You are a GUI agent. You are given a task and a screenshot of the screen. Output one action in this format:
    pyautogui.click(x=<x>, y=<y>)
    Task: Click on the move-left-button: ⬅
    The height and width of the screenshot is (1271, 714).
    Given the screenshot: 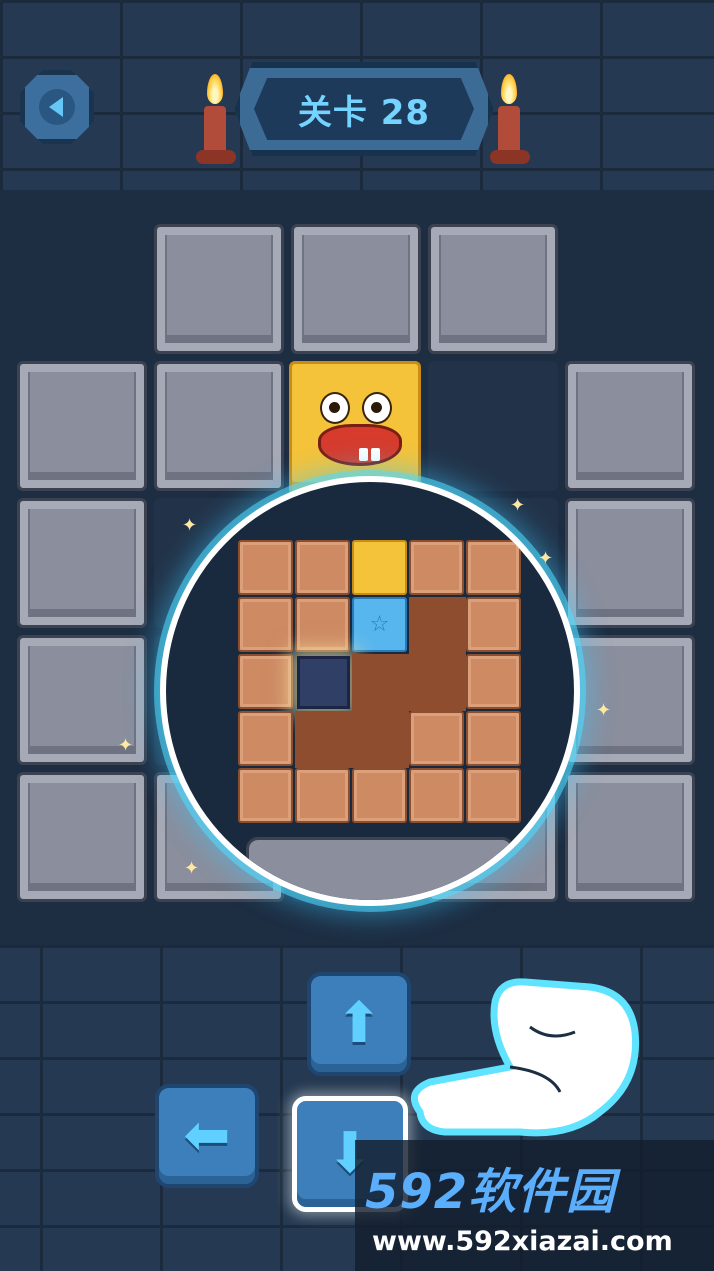 What is the action you would take?
    pyautogui.click(x=207, y=1136)
    